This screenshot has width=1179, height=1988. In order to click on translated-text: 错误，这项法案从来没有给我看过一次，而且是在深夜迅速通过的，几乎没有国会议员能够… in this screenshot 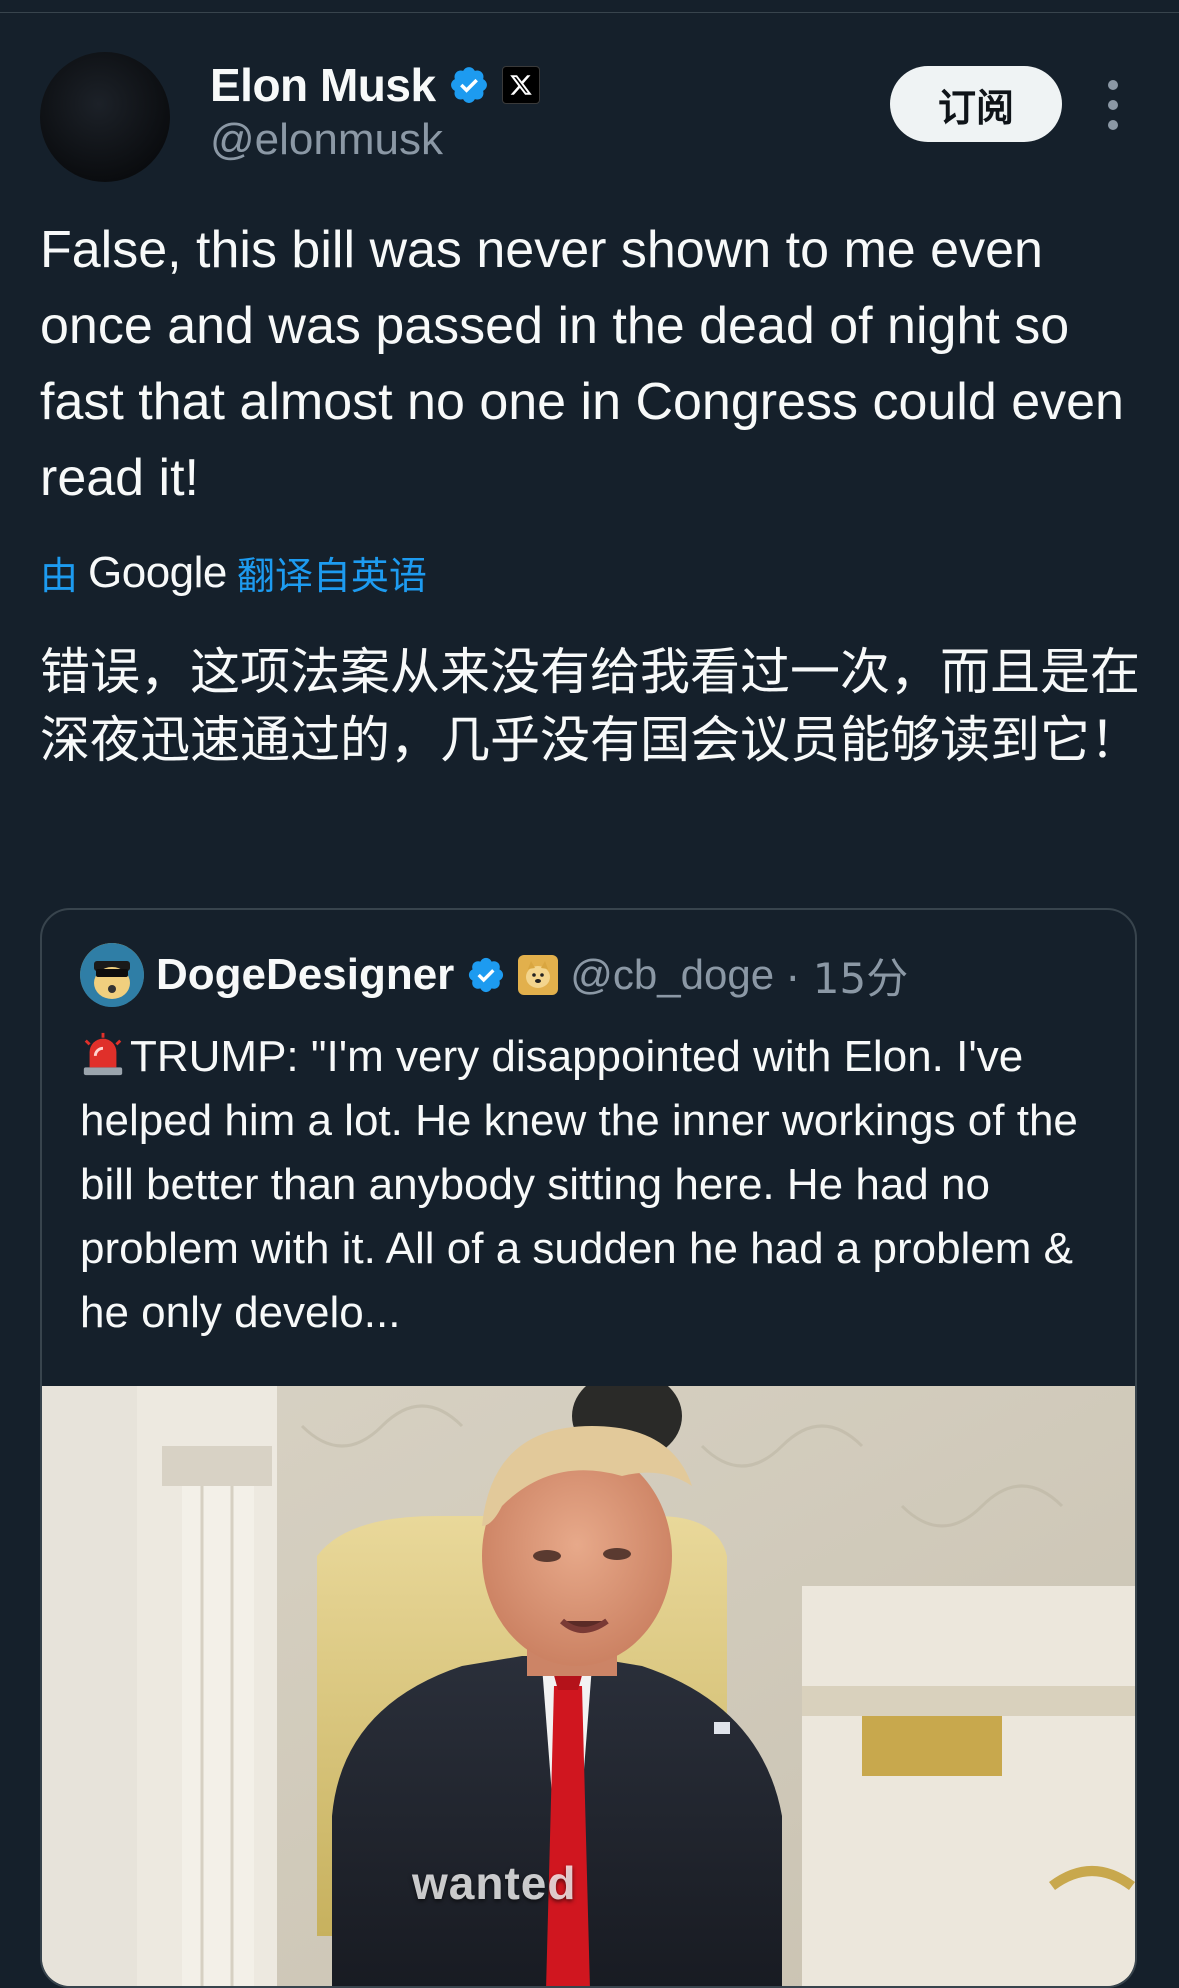, I will do `click(590, 706)`.